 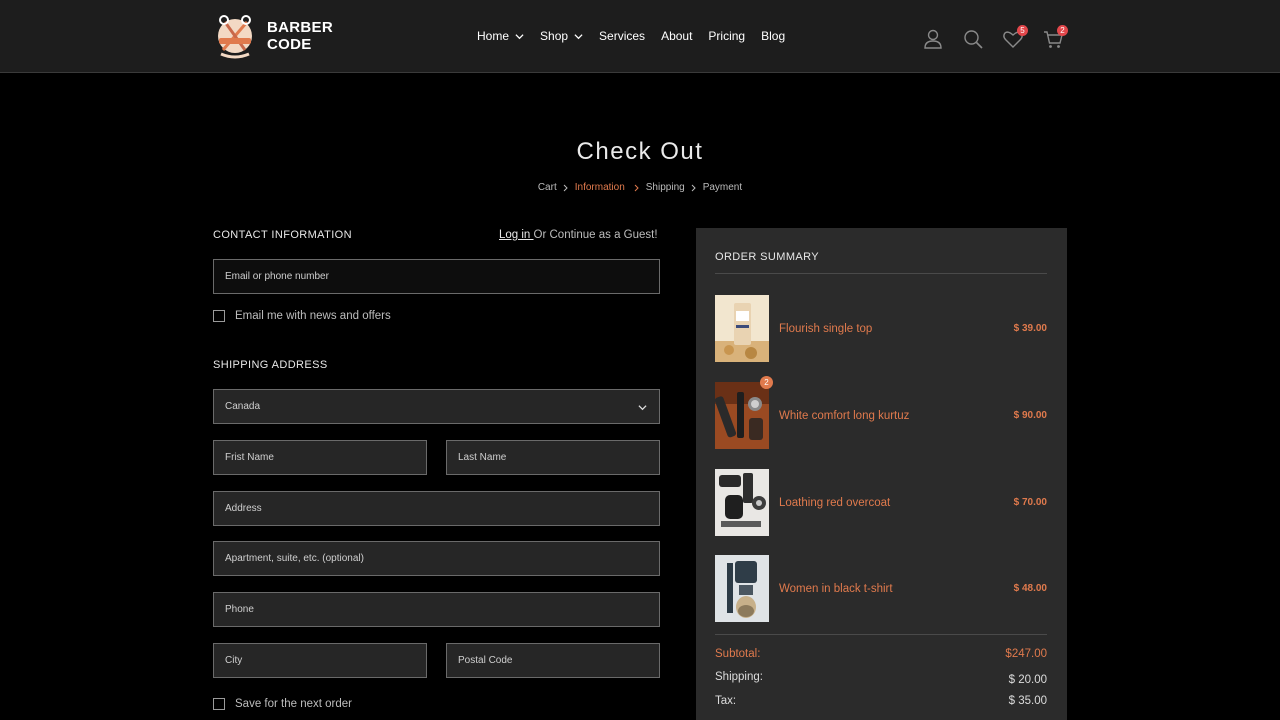 I want to click on user-icon, so click(x=933, y=39).